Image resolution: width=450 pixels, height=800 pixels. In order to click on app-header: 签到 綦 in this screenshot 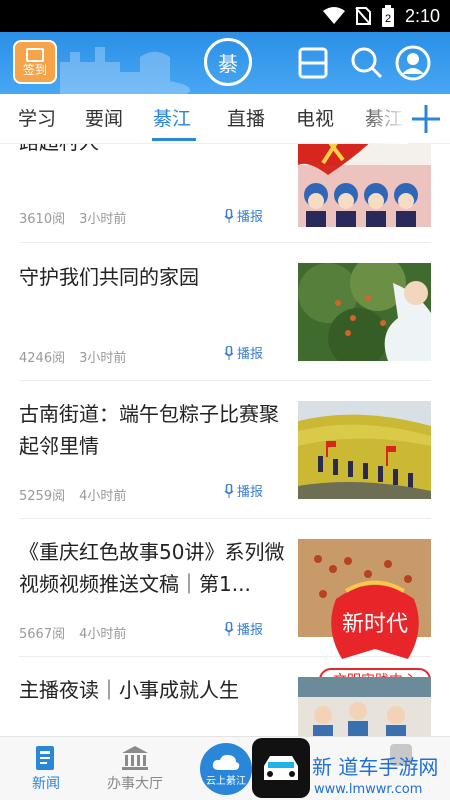, I will do `click(225, 63)`.